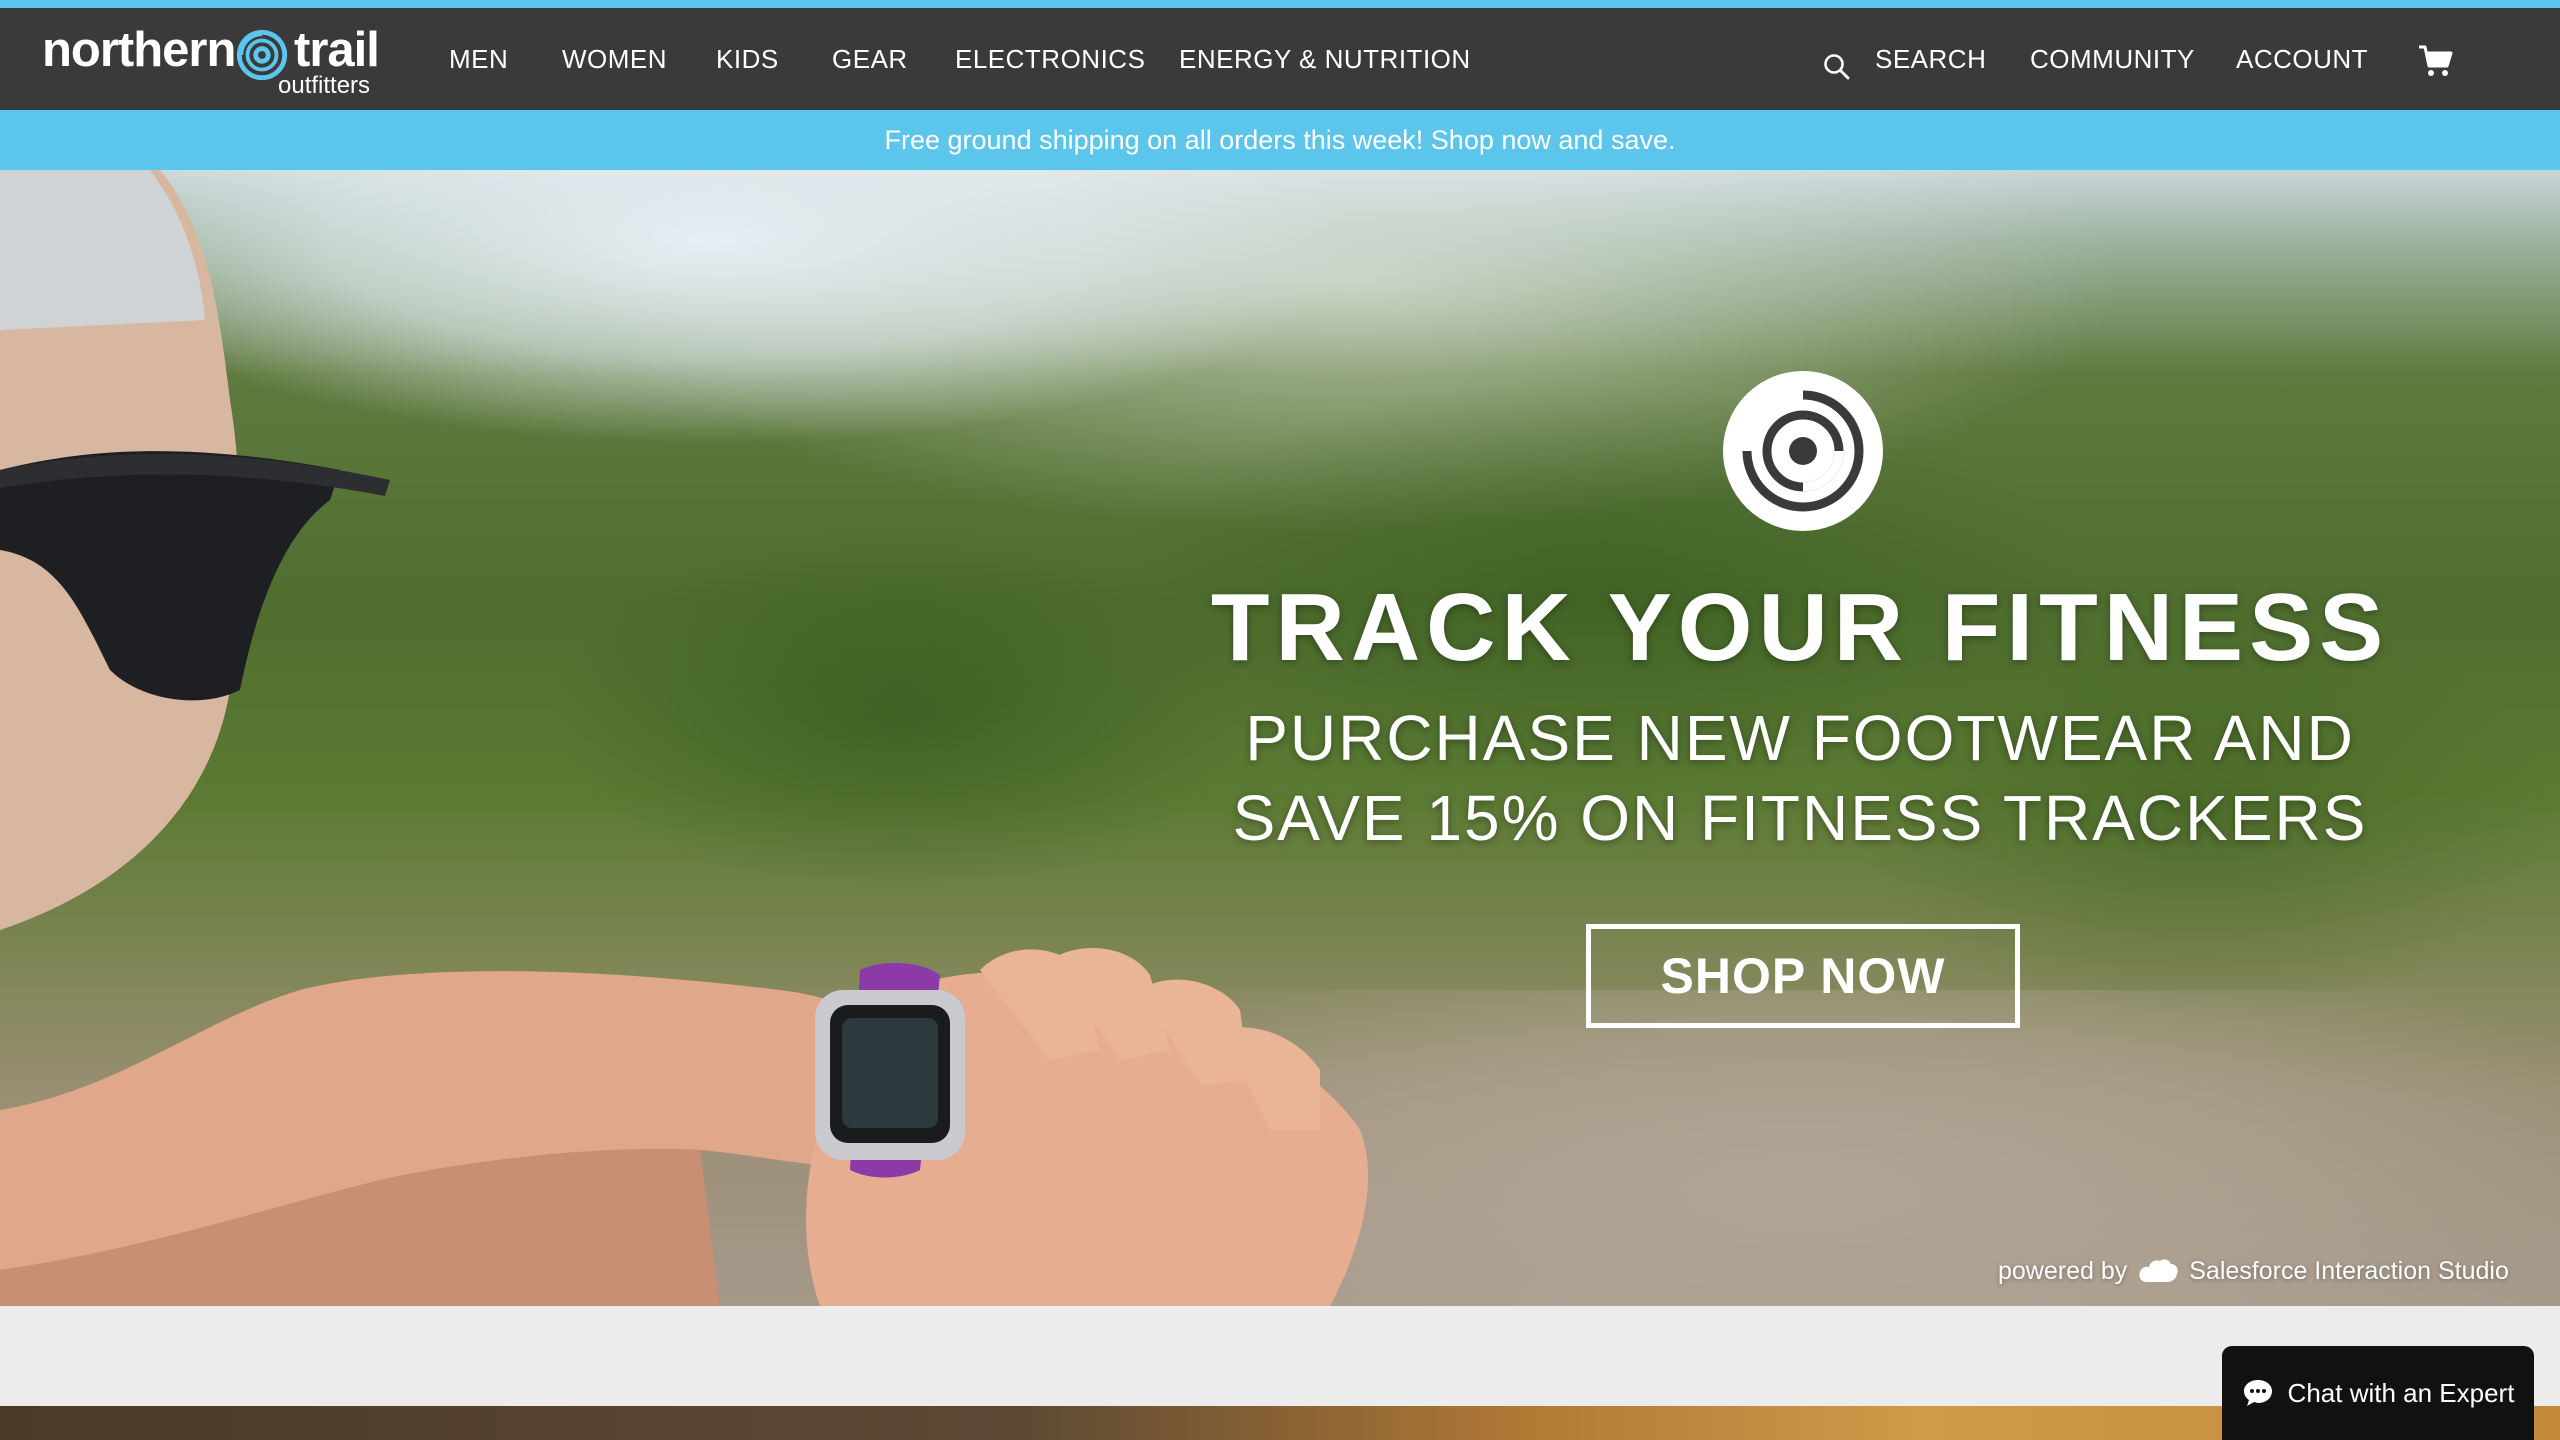 This screenshot has height=1440, width=2560. What do you see at coordinates (2302, 59) in the screenshot?
I see `account-link: ACCOUNT` at bounding box center [2302, 59].